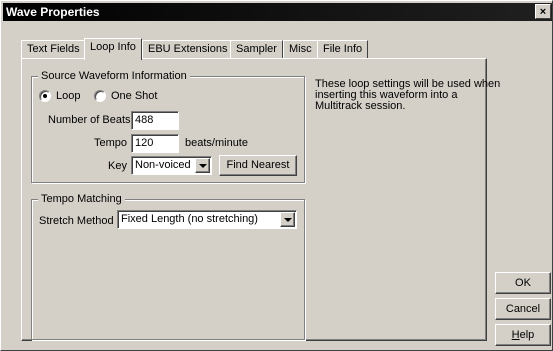  I want to click on tab-file-info: File Info, so click(343, 49).